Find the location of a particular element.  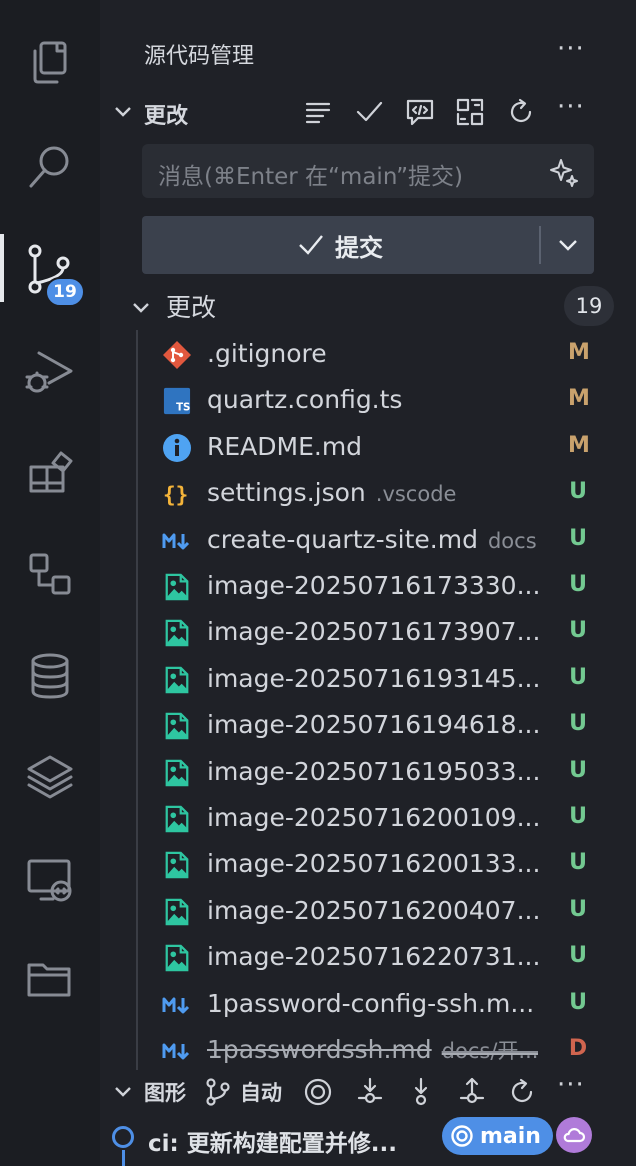

database-icon is located at coordinates (50, 676).